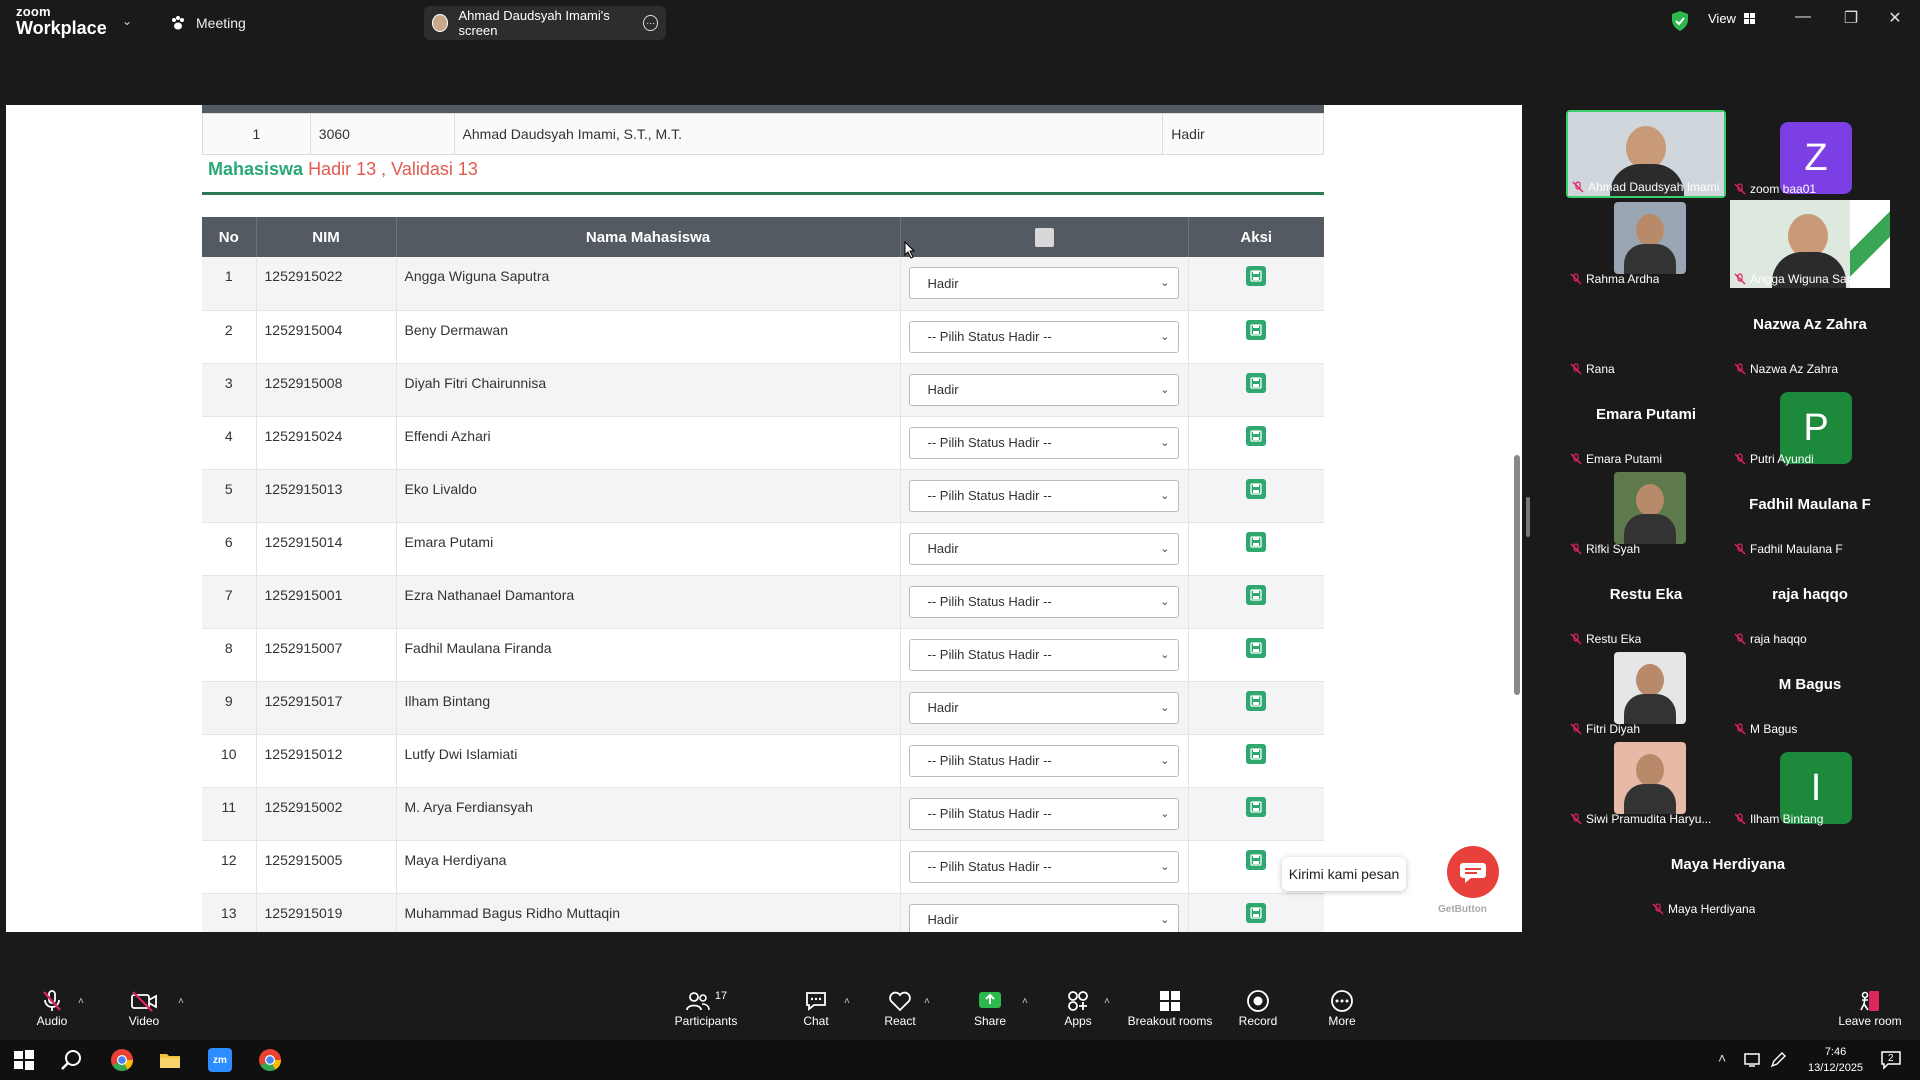 Image resolution: width=1920 pixels, height=1080 pixels. What do you see at coordinates (847, 1001) in the screenshot?
I see `chat-options-chevron-icon: ˄` at bounding box center [847, 1001].